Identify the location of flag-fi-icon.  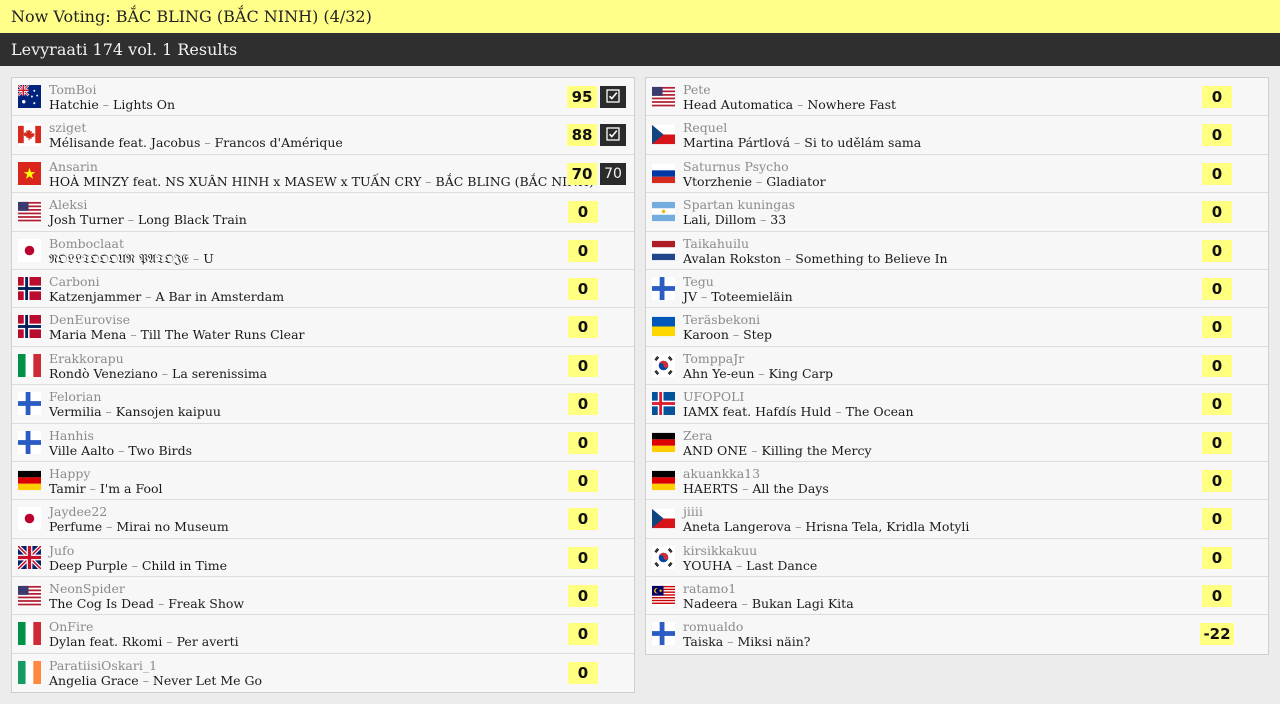
(29, 442).